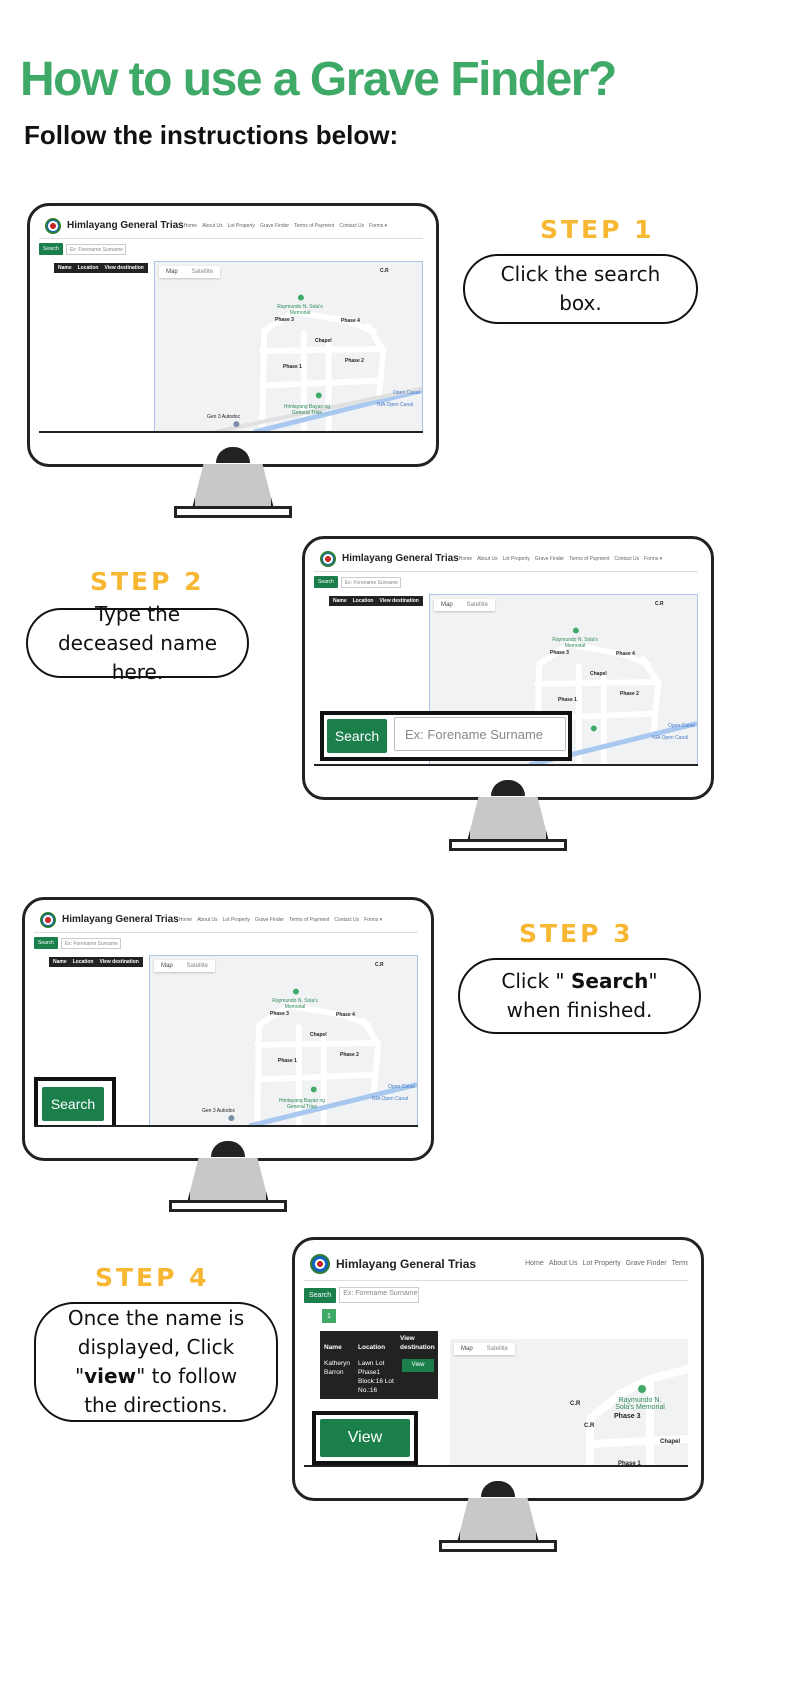 This screenshot has height=1681, width=800. Describe the element at coordinates (580, 288) in the screenshot. I see `step1-text: Click the search box.` at that location.